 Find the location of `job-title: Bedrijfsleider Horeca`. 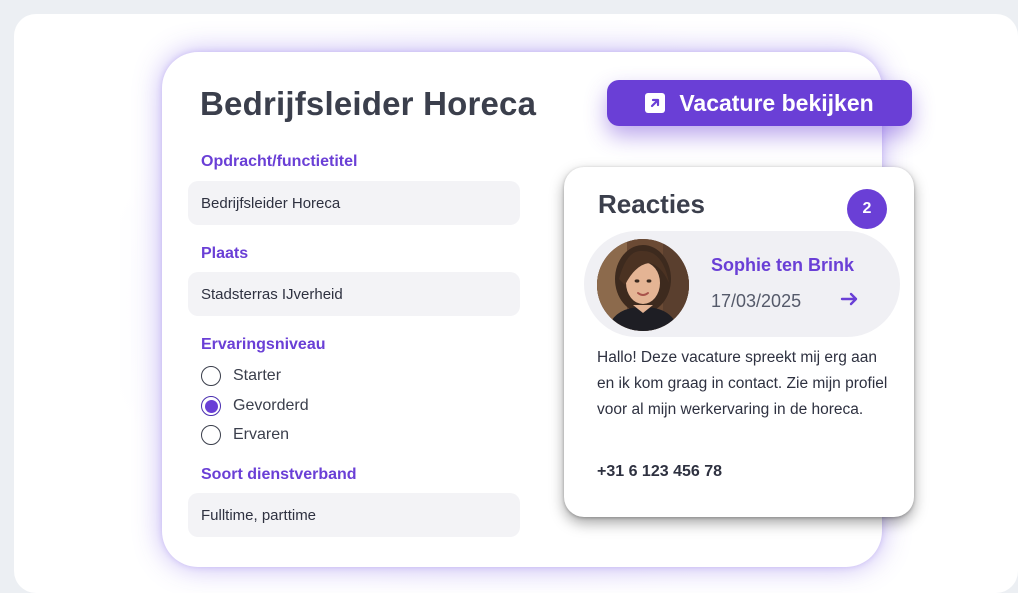

job-title: Bedrijfsleider Horeca is located at coordinates (368, 103).